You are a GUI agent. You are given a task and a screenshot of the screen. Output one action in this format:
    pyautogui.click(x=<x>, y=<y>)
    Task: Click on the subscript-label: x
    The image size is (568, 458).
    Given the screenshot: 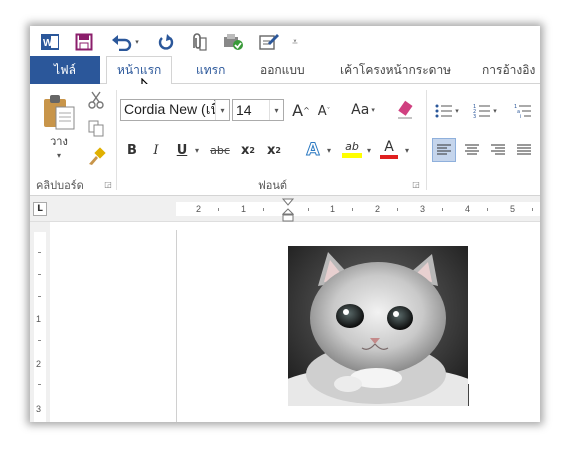 What is the action you would take?
    pyautogui.click(x=245, y=150)
    